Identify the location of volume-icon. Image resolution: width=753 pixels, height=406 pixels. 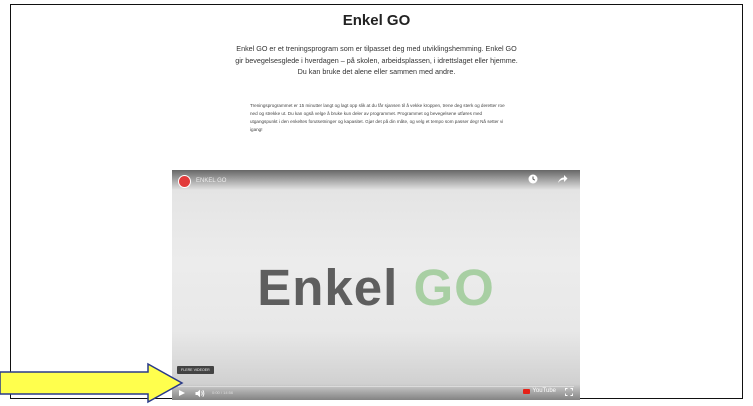
(200, 393).